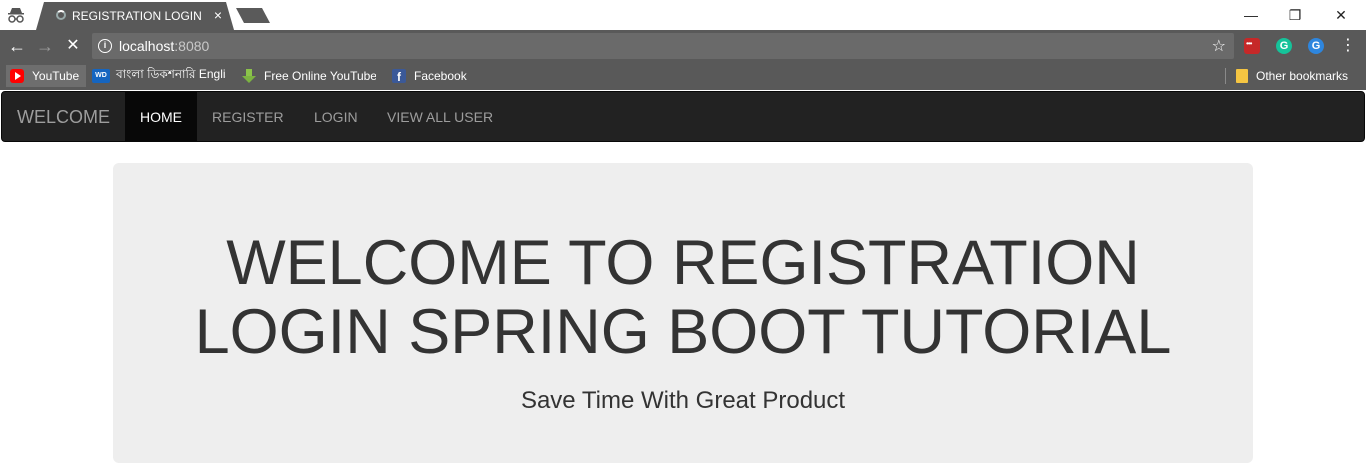 This screenshot has width=1366, height=463. I want to click on window-restore-button: ❐, so click(1295, 15).